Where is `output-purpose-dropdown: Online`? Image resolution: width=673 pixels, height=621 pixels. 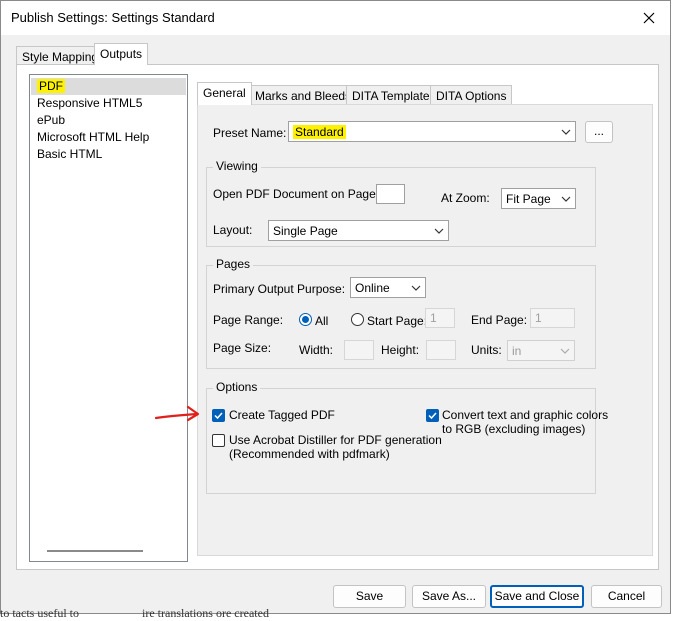
output-purpose-dropdown: Online is located at coordinates (388, 287).